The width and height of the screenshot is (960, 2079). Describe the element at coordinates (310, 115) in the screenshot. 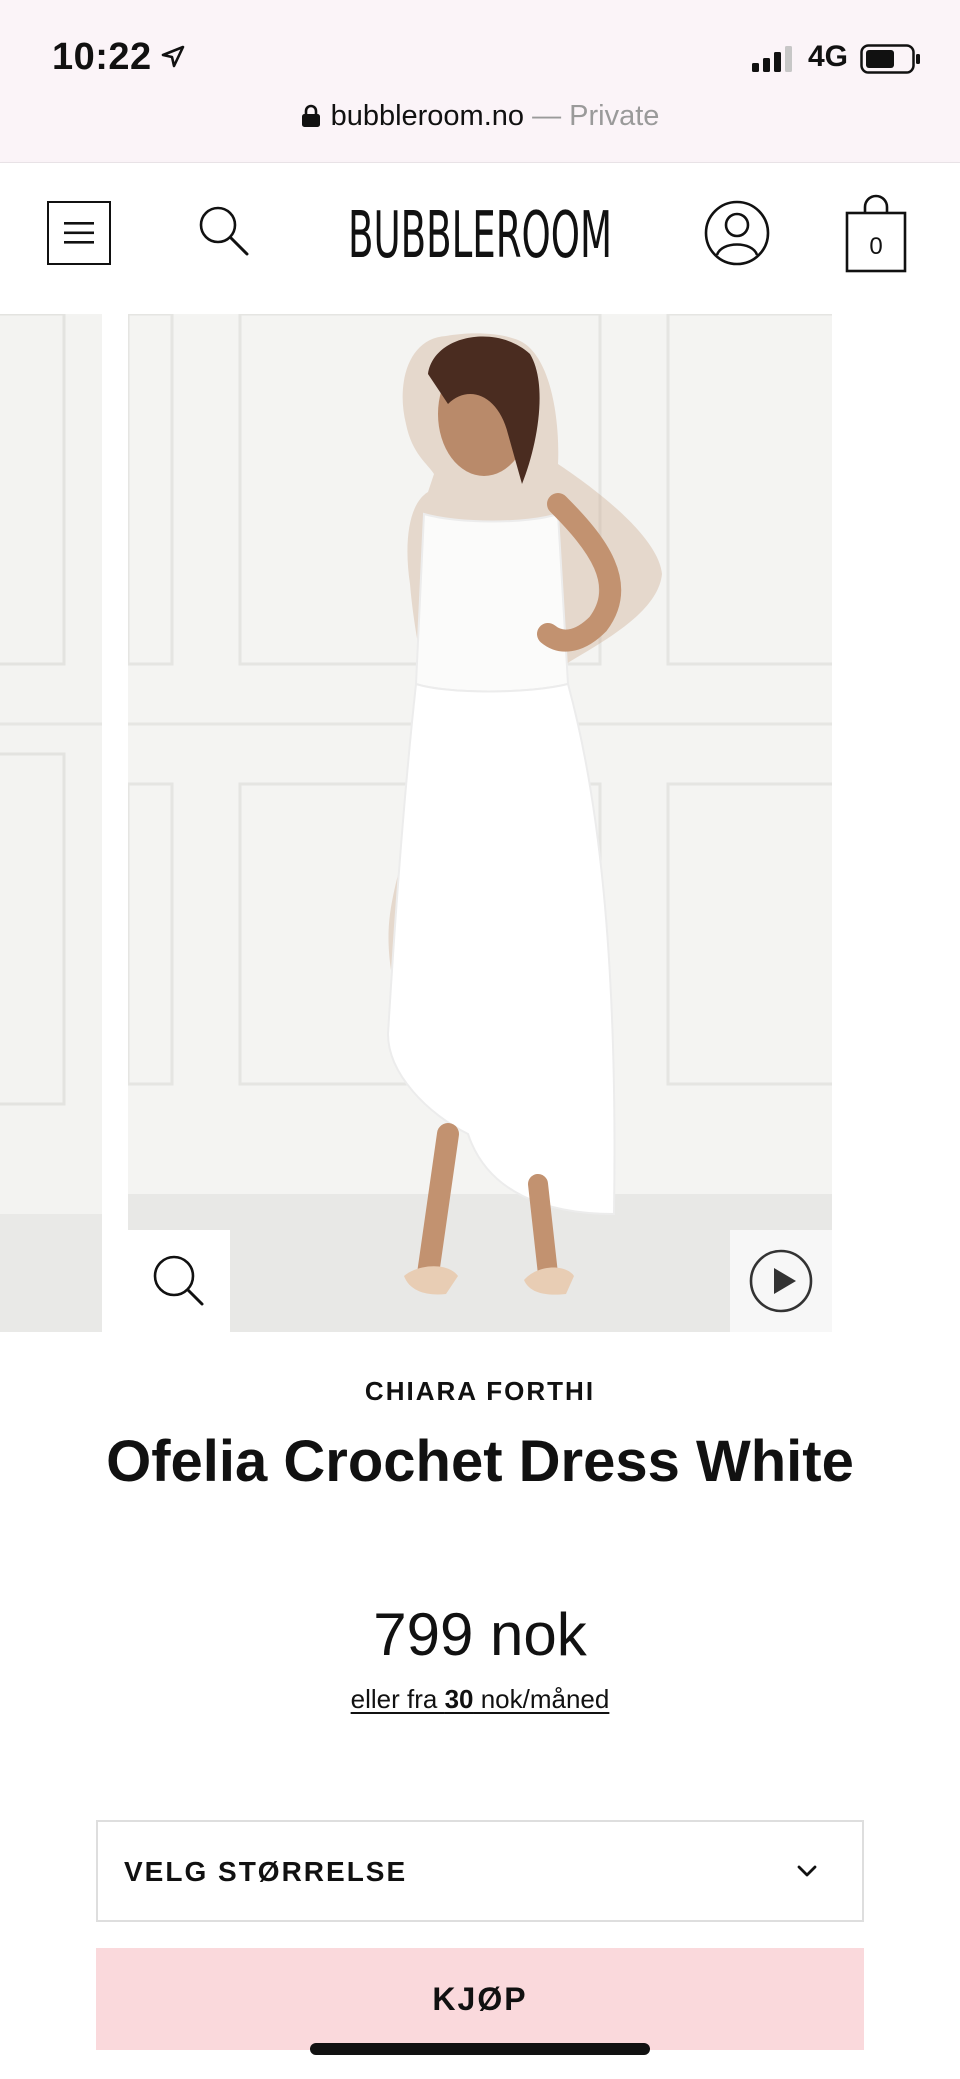

I see `lock-icon` at that location.